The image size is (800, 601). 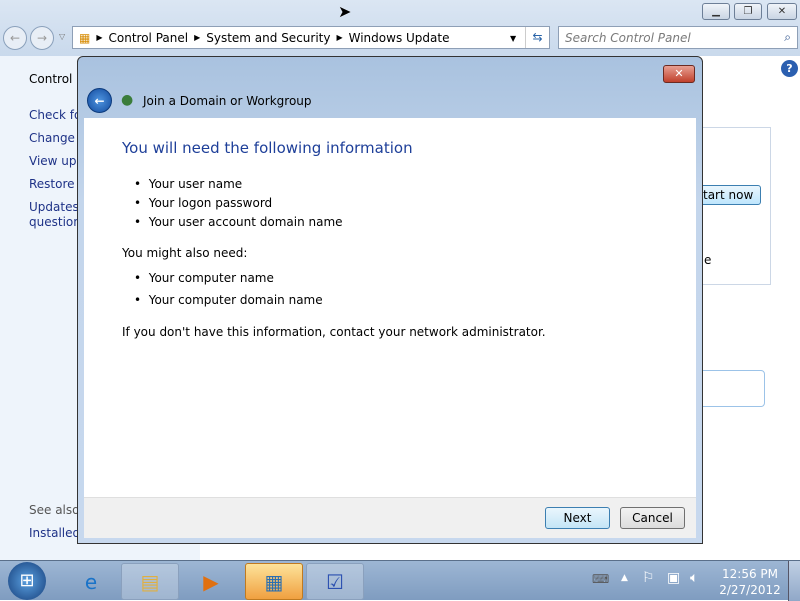 I want to click on sidebar-updates-faq: Updates:, so click(x=56, y=207).